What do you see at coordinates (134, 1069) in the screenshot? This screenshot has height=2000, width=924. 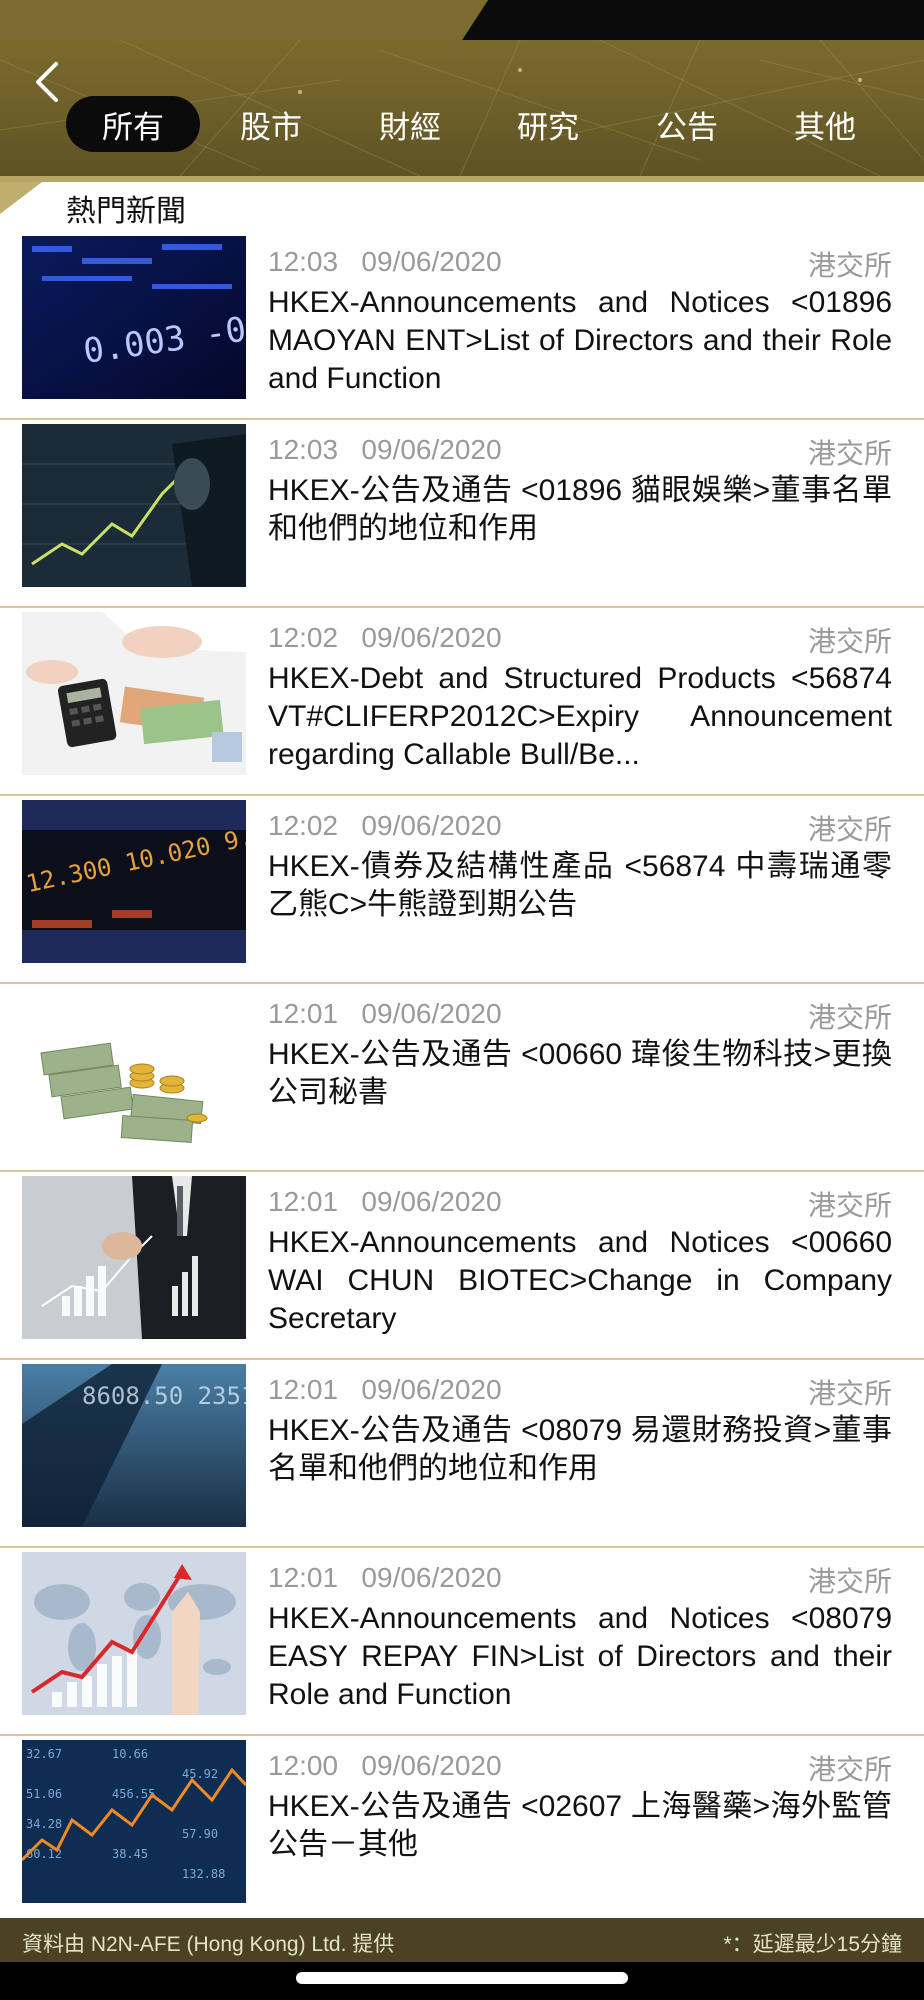 I see `cash-coins-image` at bounding box center [134, 1069].